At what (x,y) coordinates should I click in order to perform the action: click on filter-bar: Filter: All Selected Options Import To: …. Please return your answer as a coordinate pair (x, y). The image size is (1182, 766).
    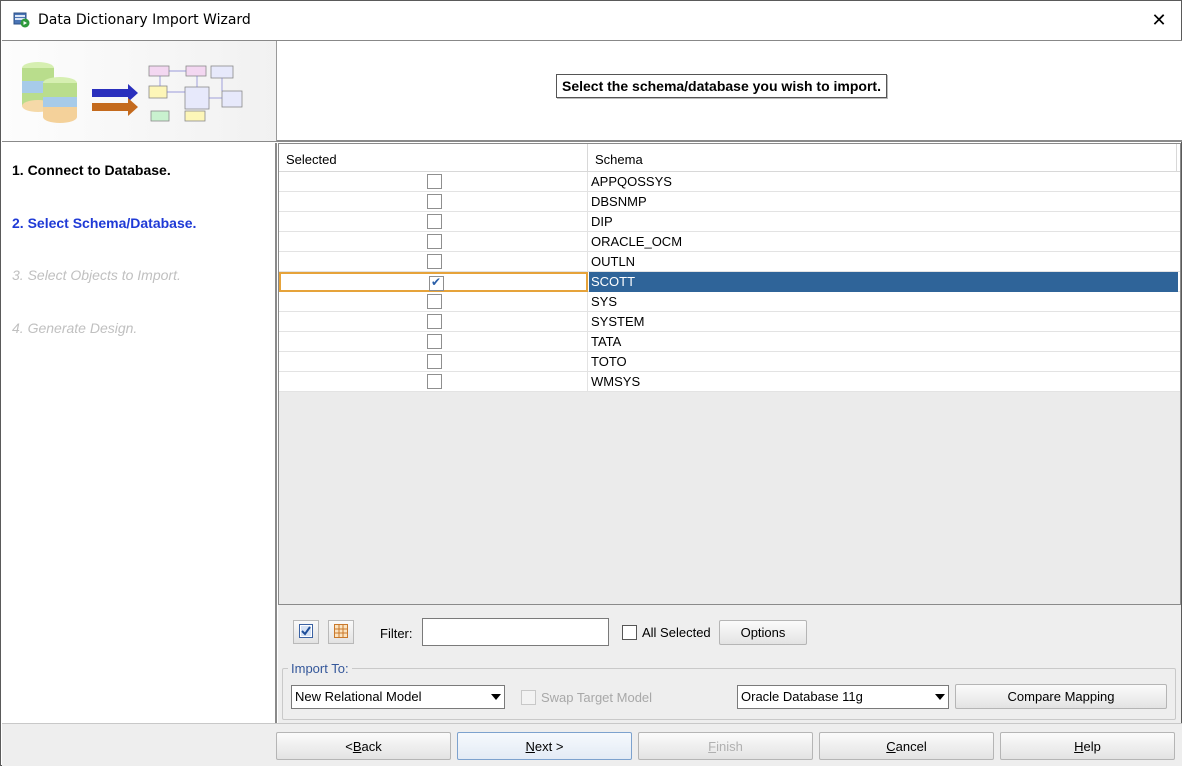
    Looking at the image, I should click on (729, 664).